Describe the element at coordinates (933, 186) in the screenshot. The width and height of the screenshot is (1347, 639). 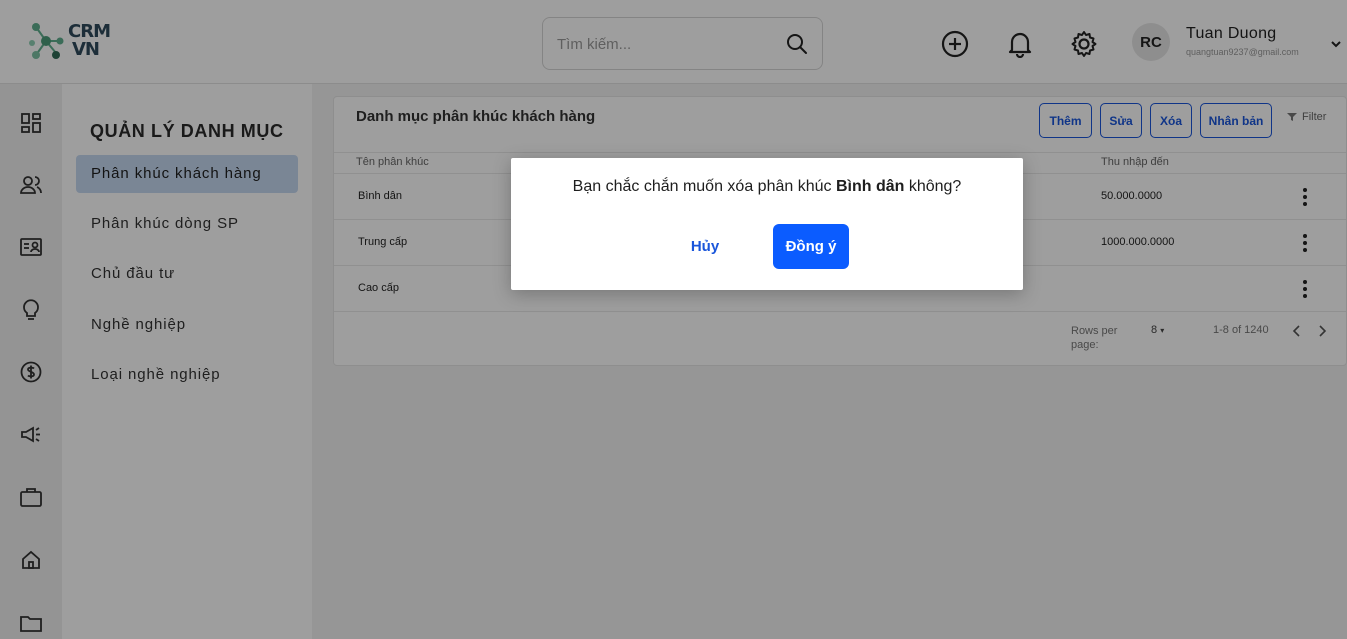
I see `dialog-message-end: không?` at that location.